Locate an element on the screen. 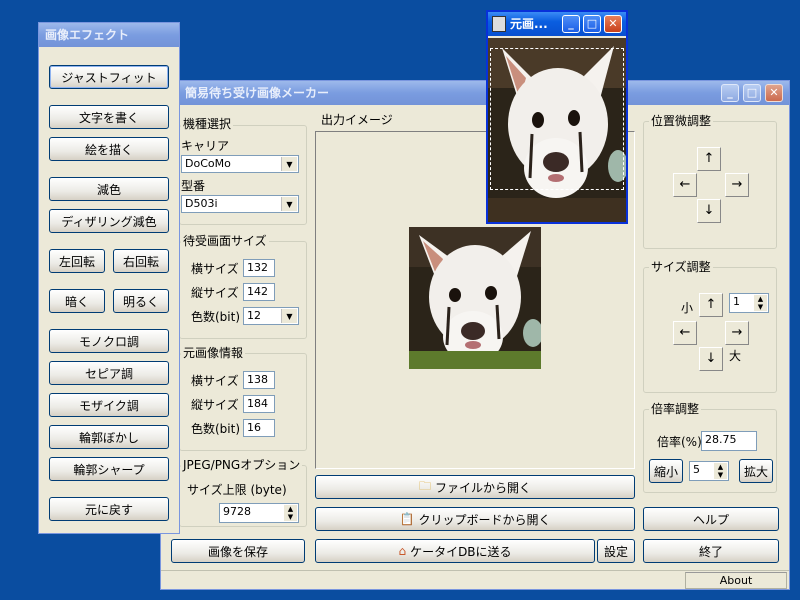  size-limit-label: サイズ上限 (byte) is located at coordinates (237, 490).